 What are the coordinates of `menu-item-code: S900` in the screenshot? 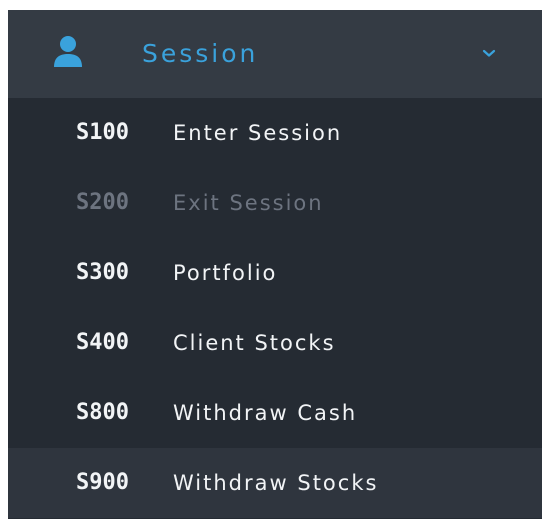 It's located at (102, 482).